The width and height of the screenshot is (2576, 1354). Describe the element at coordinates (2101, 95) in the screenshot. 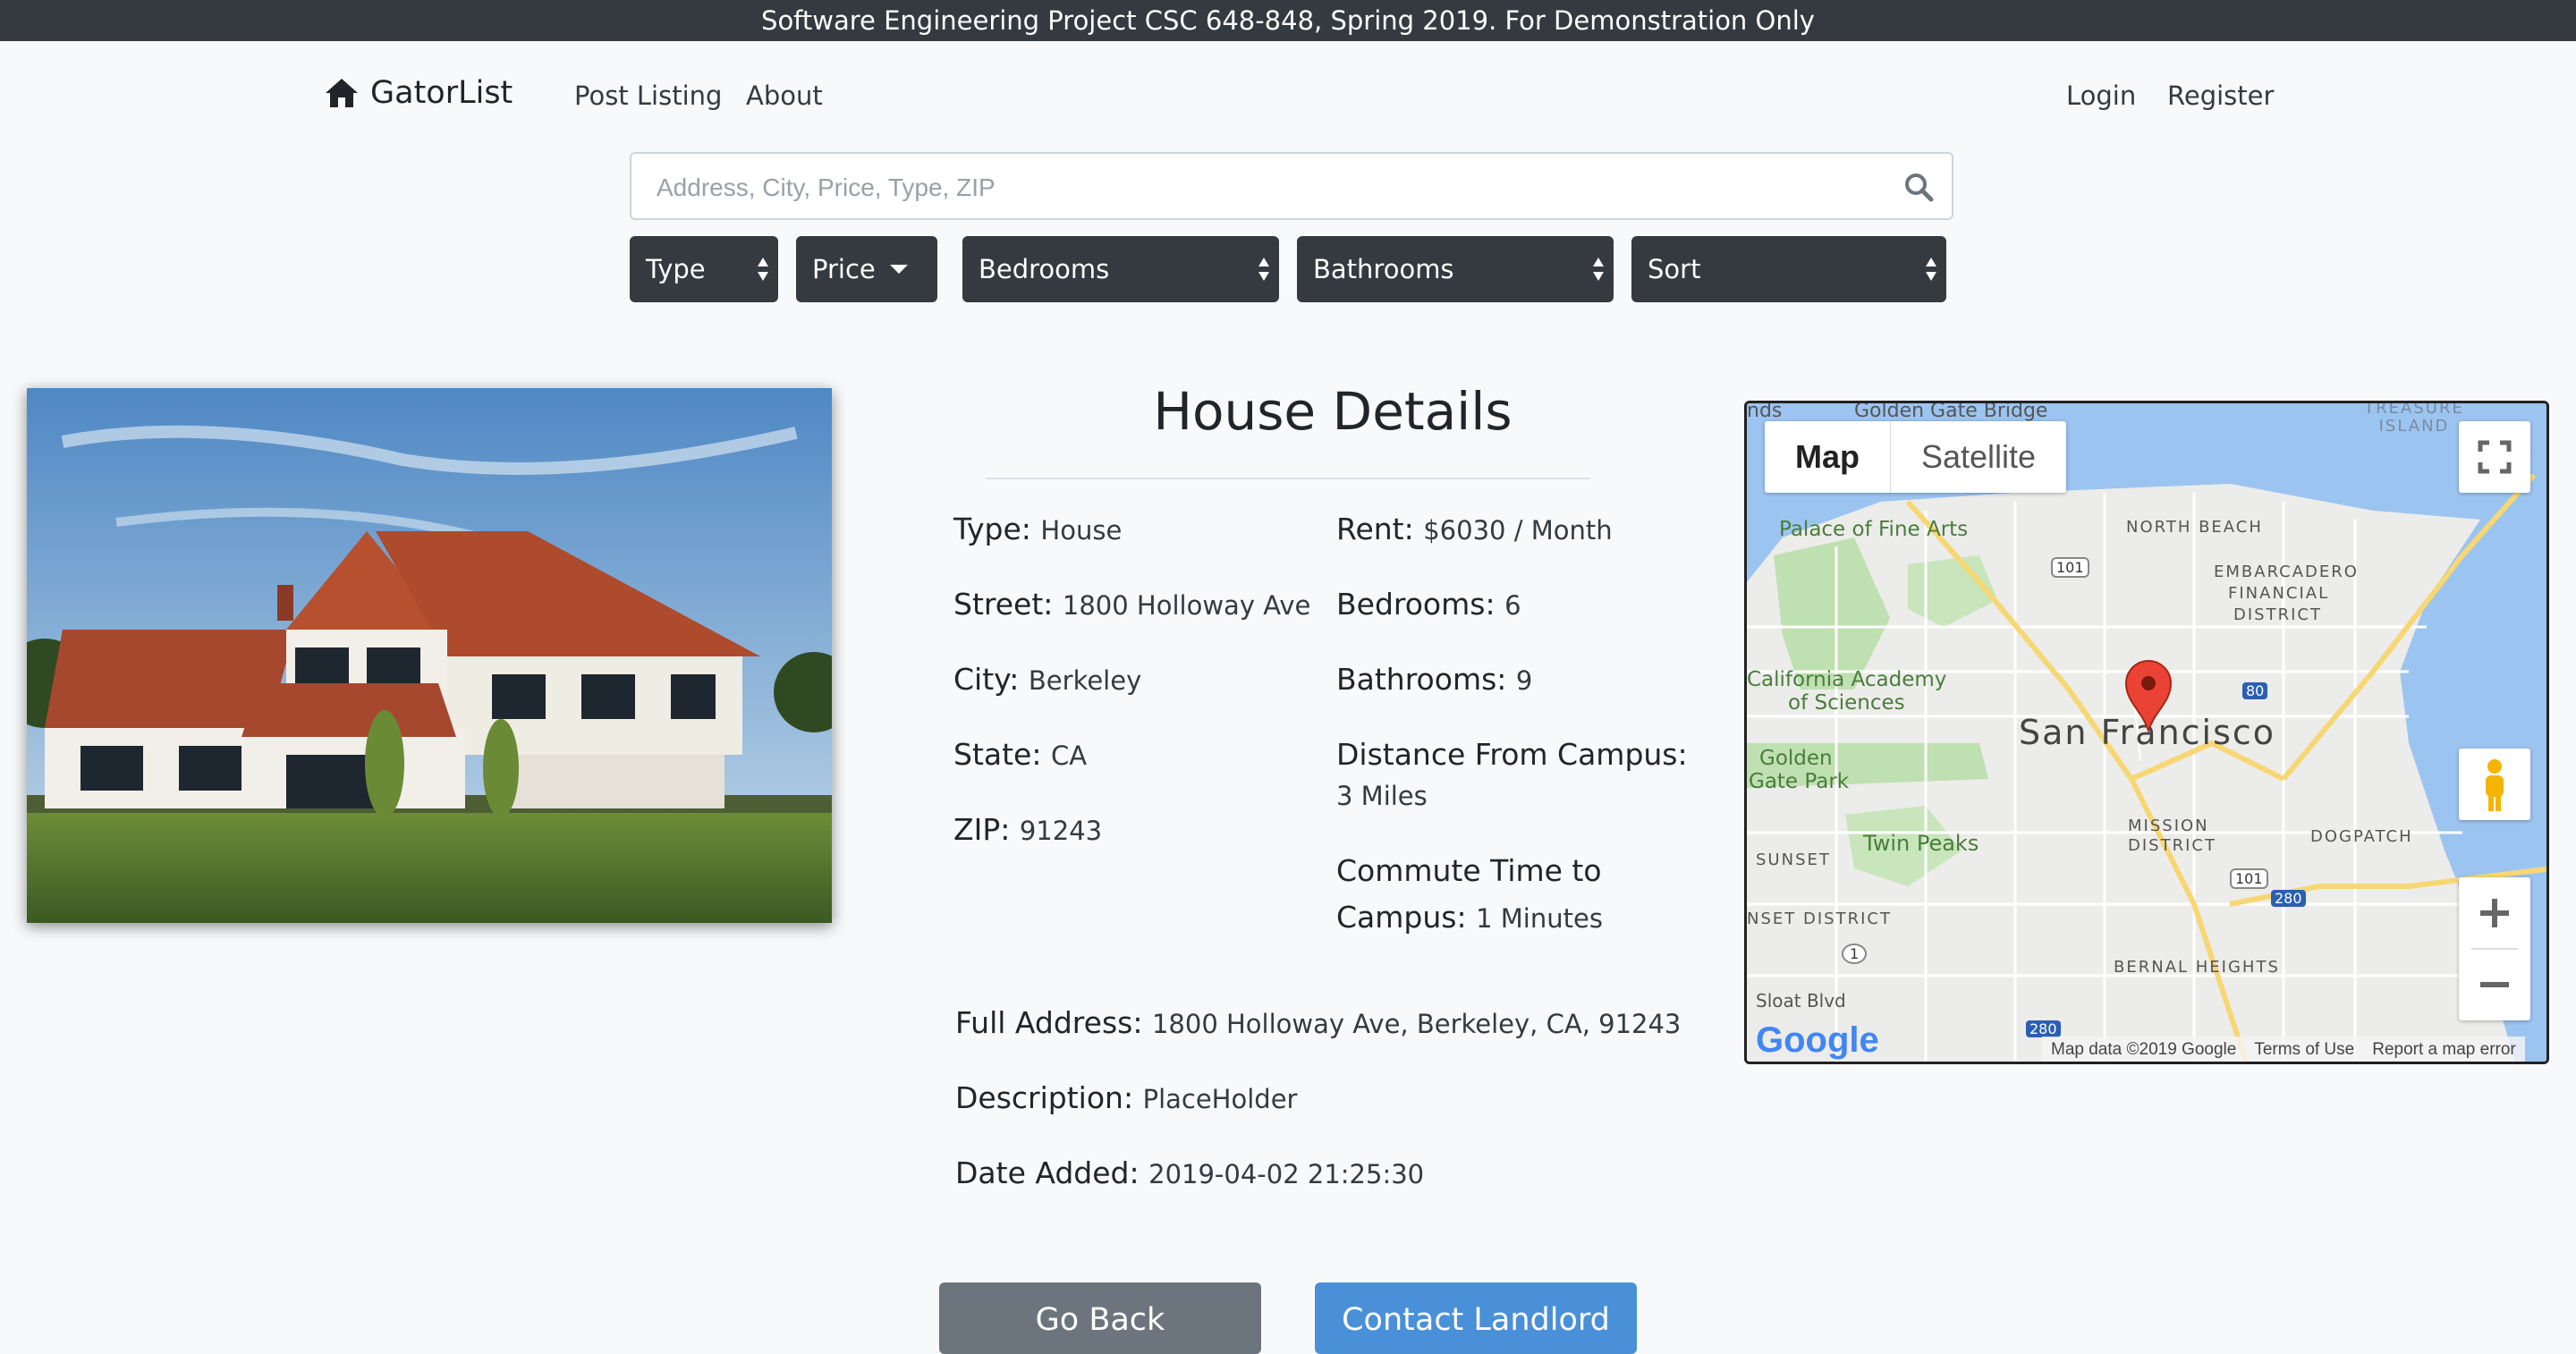

I see `nav-login: Login` at that location.